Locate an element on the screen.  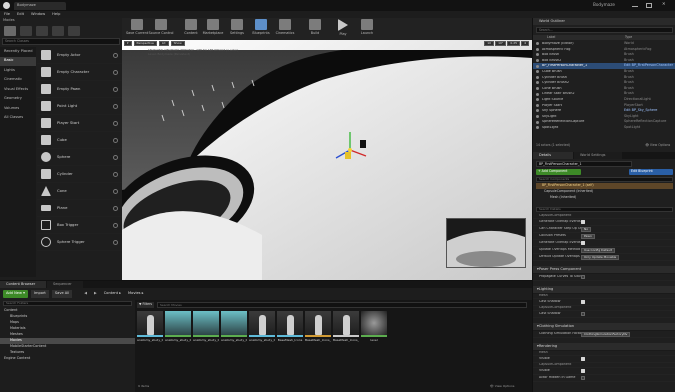
outliner-row: SpotLight SpotLight is located at coordinates (604, 128).